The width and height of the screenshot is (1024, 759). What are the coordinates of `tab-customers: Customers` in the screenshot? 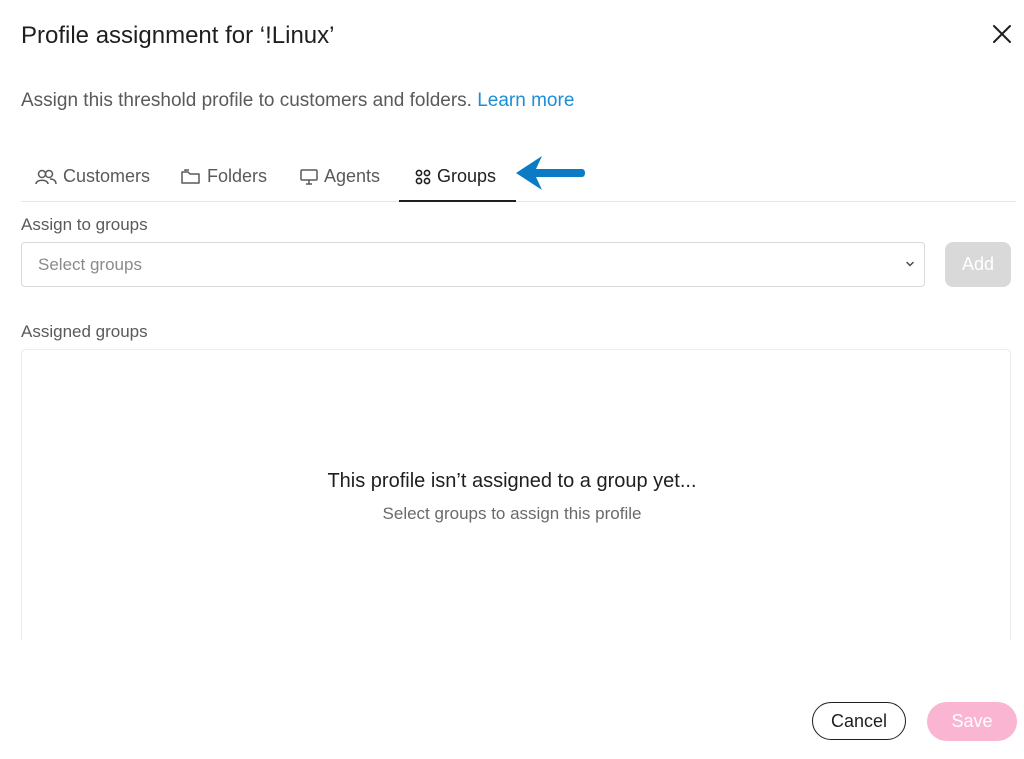 It's located at (92, 176).